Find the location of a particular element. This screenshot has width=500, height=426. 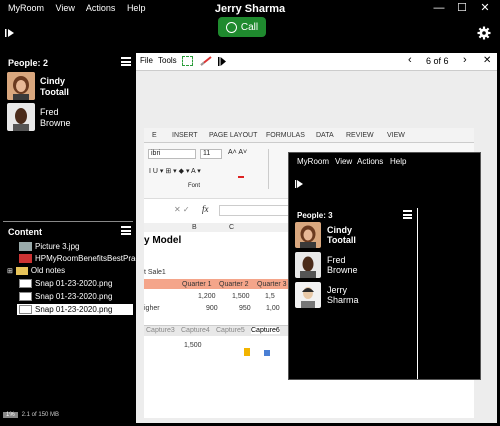

storage-status: 1% 2.1 of 150 MB is located at coordinates (68, 415).